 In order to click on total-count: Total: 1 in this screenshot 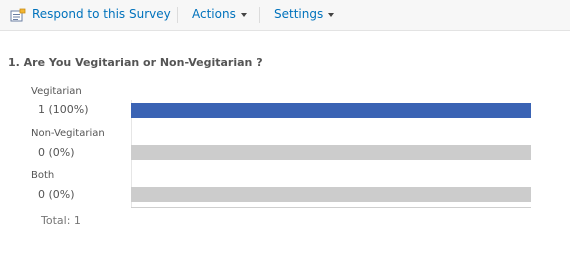, I will do `click(61, 220)`.